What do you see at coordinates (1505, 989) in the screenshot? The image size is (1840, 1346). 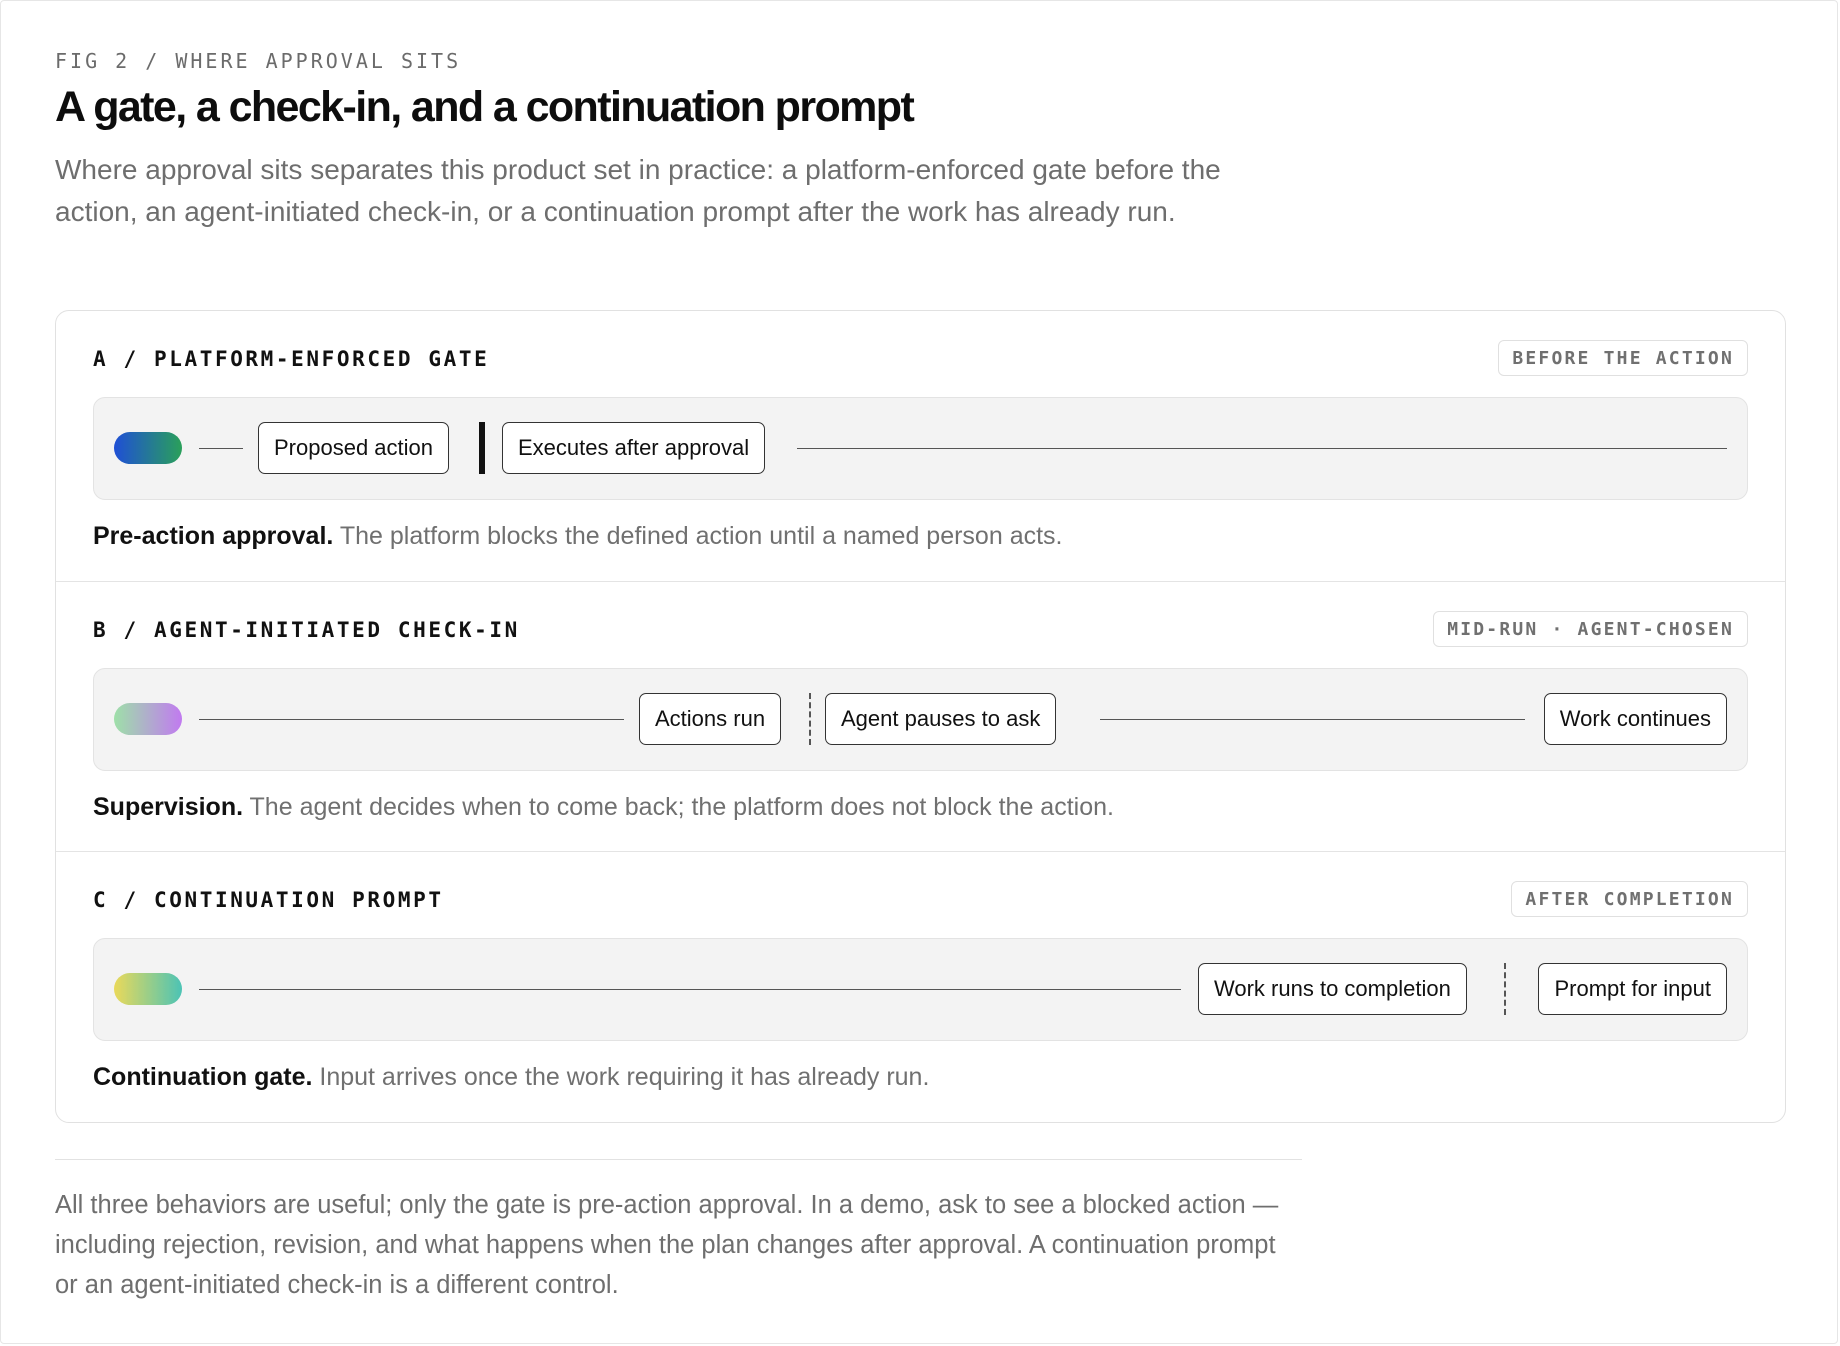 I see `continuation-divider` at bounding box center [1505, 989].